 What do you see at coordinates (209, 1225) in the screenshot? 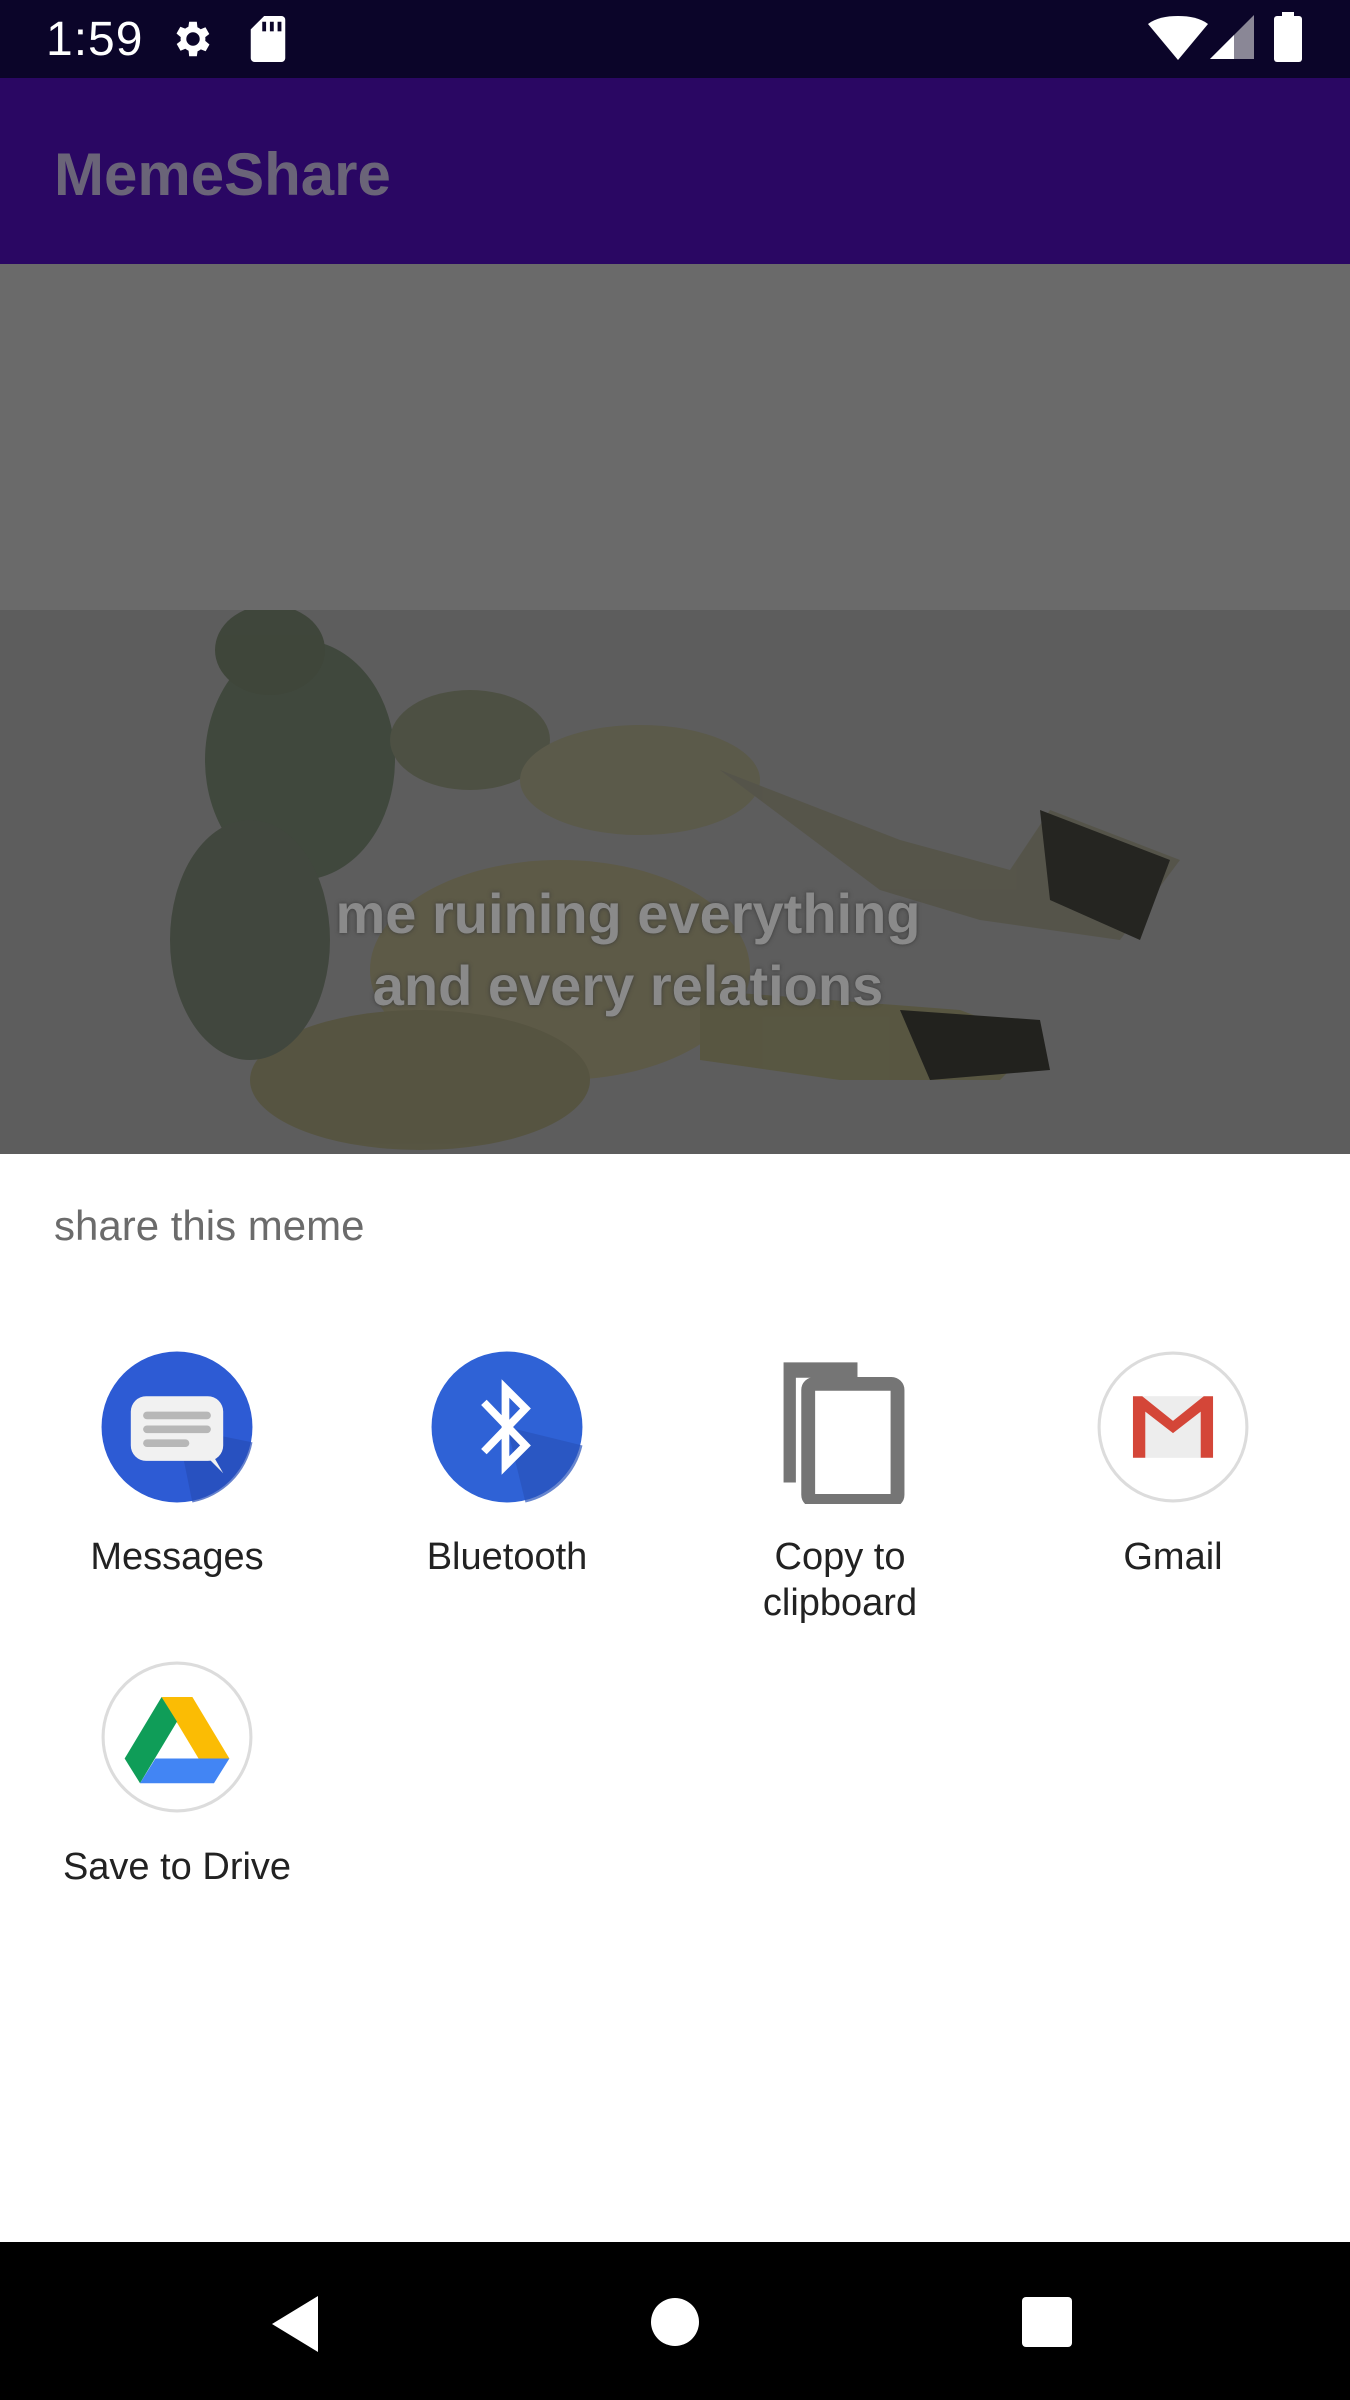
I see `share-sheet-title: share this meme` at bounding box center [209, 1225].